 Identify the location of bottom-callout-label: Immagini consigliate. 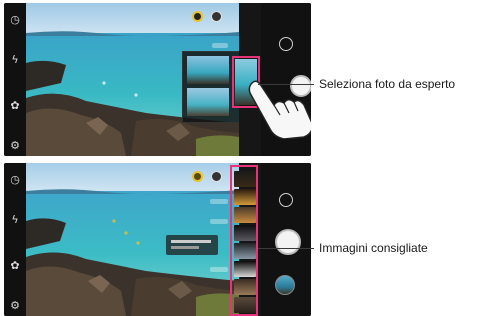
(373, 248).